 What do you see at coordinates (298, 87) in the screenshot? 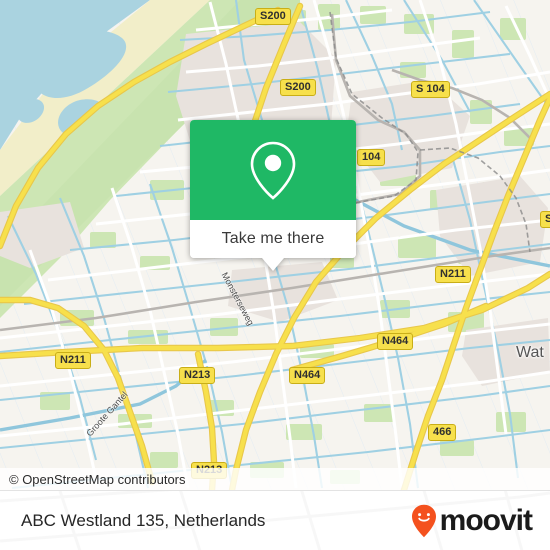
I see `road-shield-s200-second: S200` at bounding box center [298, 87].